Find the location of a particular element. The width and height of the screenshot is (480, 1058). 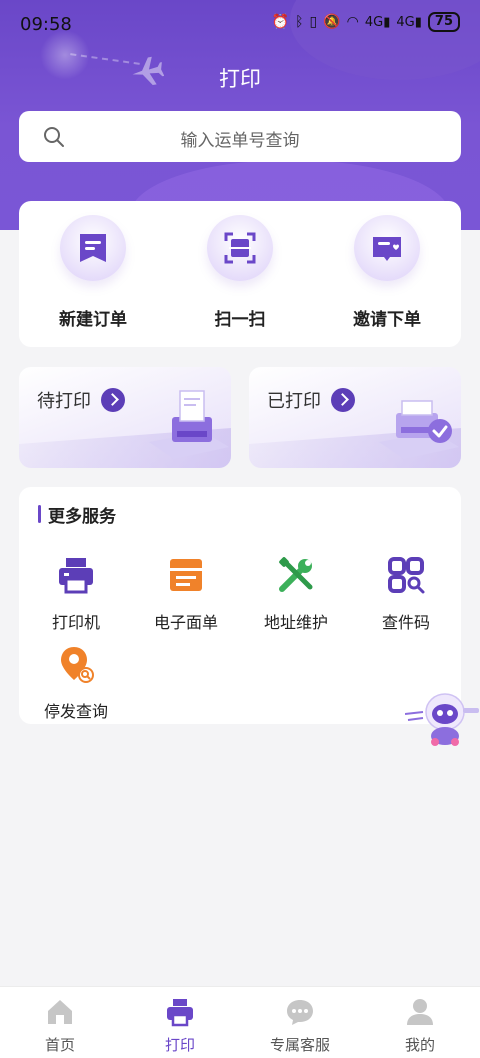

printer-illustration-icon is located at coordinates (189, 424).